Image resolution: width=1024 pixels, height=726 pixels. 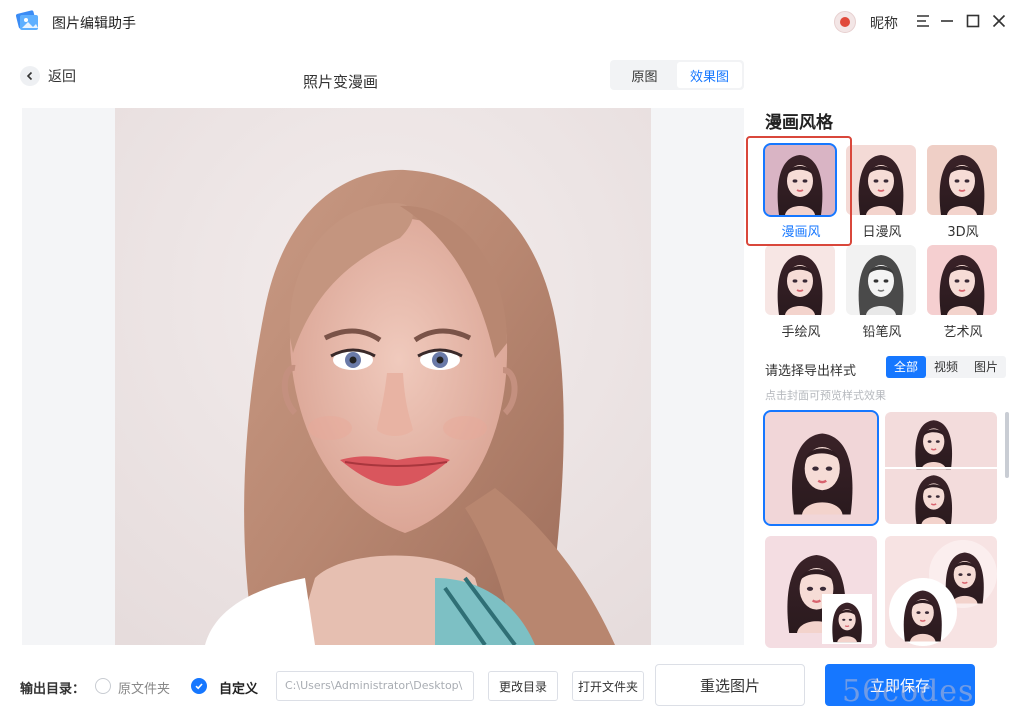 What do you see at coordinates (881, 180) in the screenshot?
I see `style-japanese-thumb` at bounding box center [881, 180].